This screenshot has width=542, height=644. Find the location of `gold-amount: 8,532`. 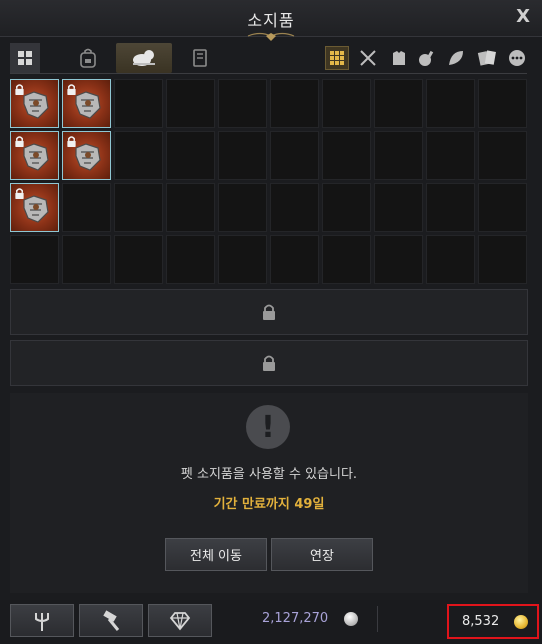

gold-amount: 8,532 is located at coordinates (481, 621).